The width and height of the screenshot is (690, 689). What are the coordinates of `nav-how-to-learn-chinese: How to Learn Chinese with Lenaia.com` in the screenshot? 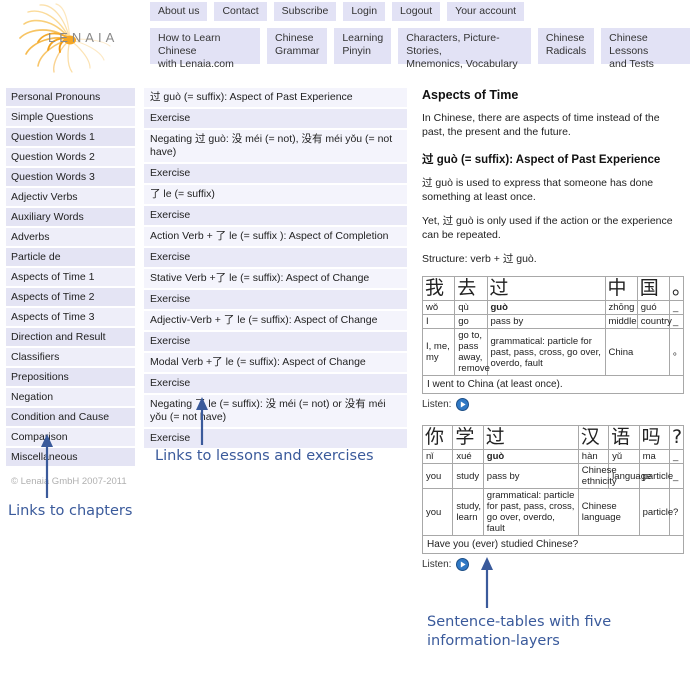 It's located at (205, 49).